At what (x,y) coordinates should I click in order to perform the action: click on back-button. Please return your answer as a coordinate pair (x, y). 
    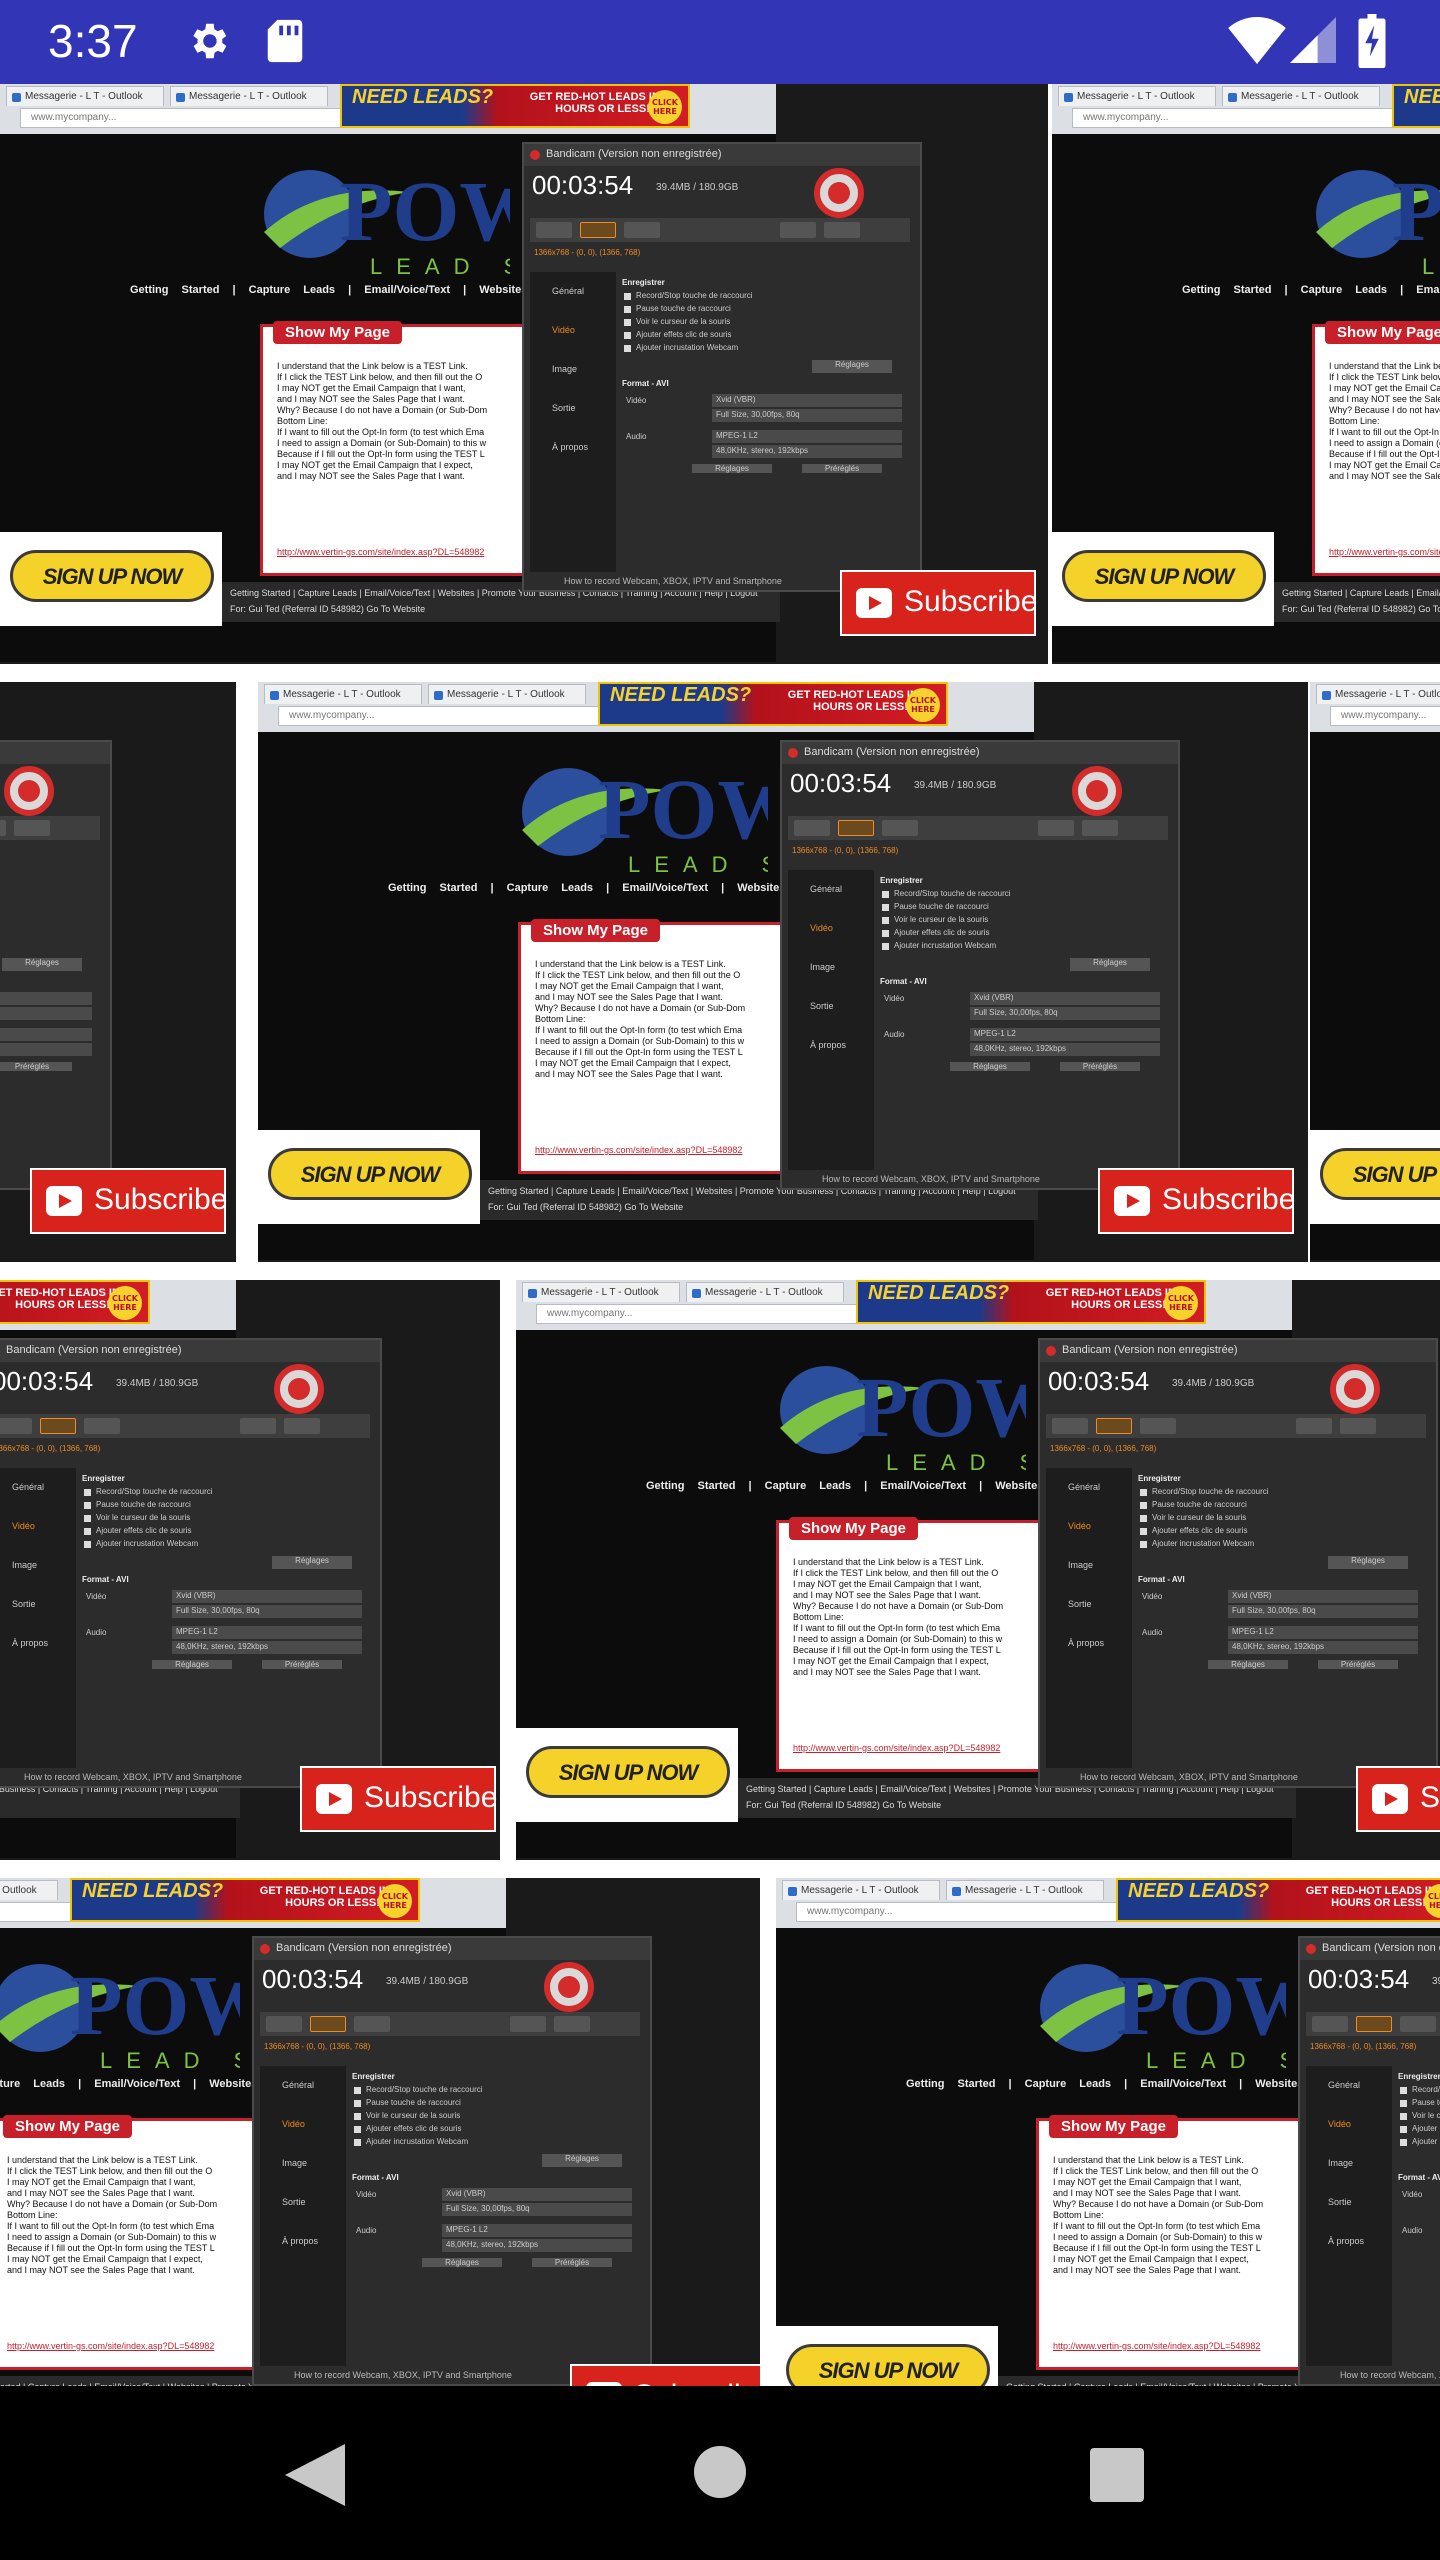
    Looking at the image, I should click on (315, 2477).